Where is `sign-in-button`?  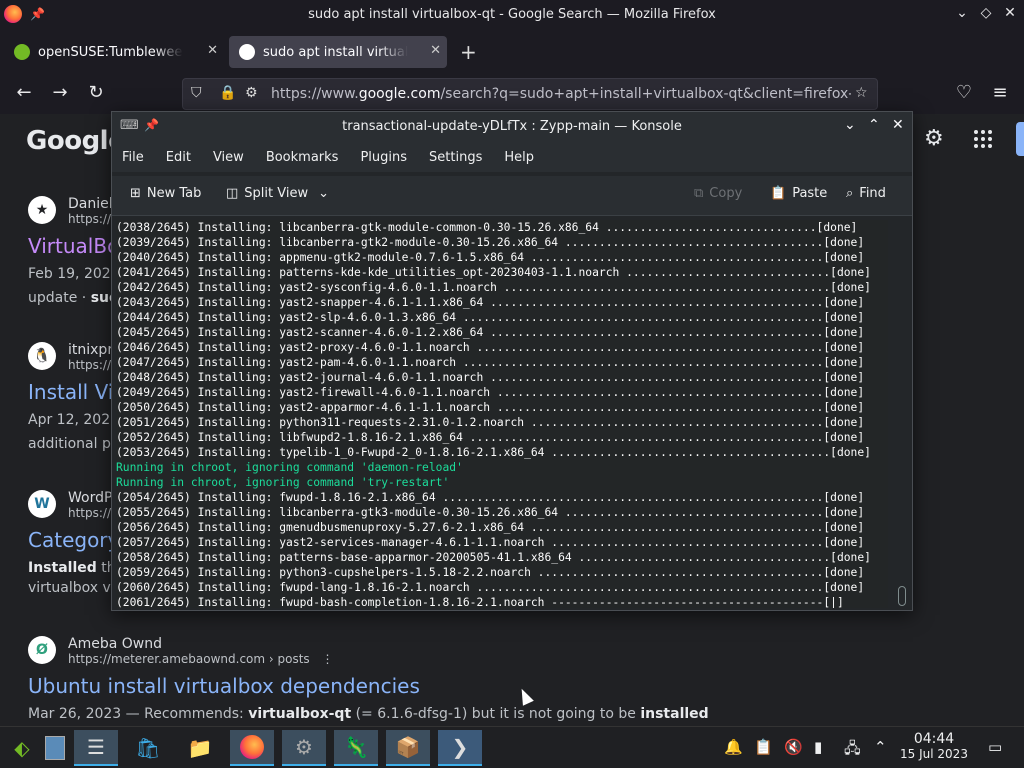 sign-in-button is located at coordinates (1020, 139).